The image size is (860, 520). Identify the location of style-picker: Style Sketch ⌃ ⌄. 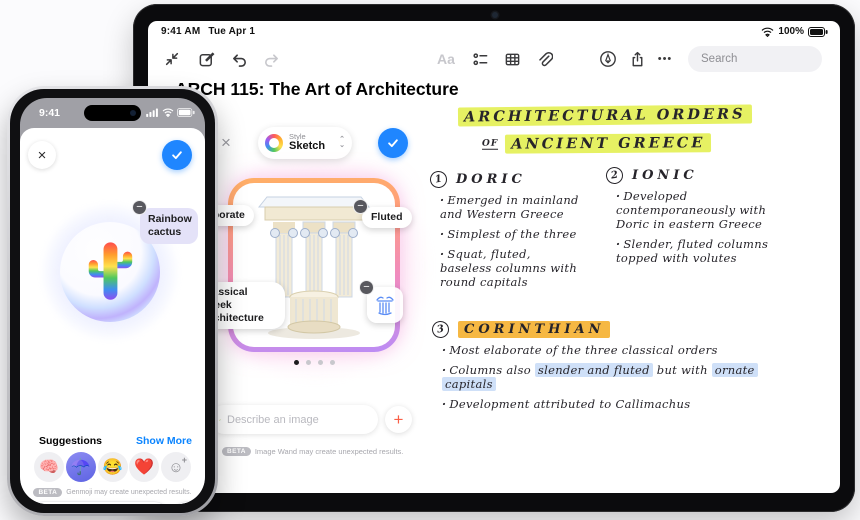
(305, 143).